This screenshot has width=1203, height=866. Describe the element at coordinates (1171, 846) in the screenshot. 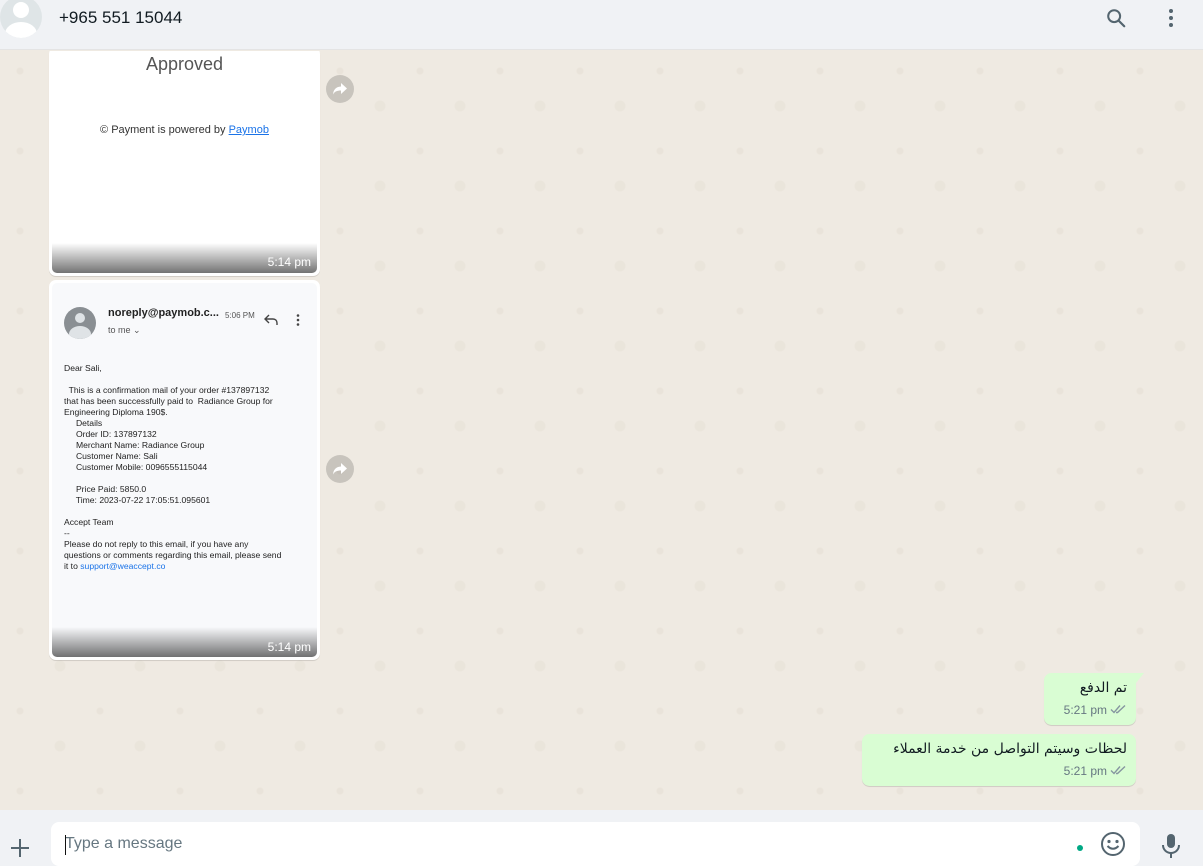

I see `microphone-icon` at that location.